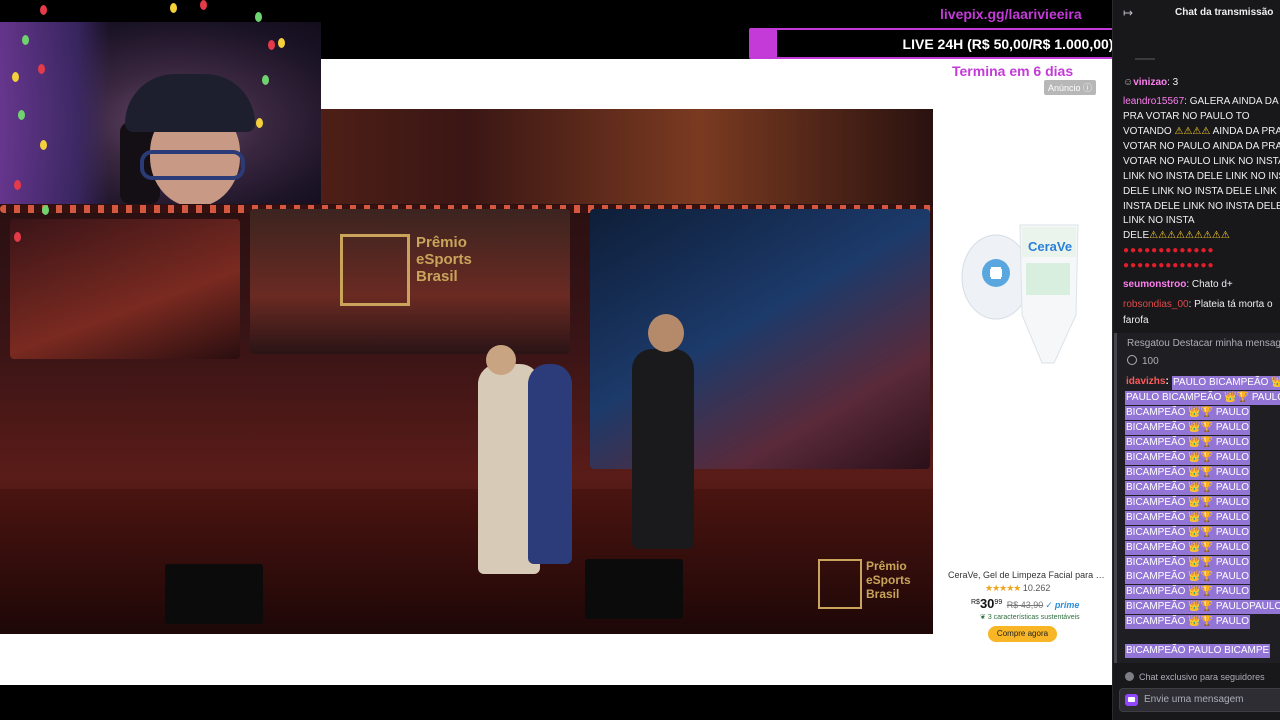 The width and height of the screenshot is (1280, 720). What do you see at coordinates (983, 617) in the screenshot?
I see `leaf-icon: ❦` at bounding box center [983, 617].